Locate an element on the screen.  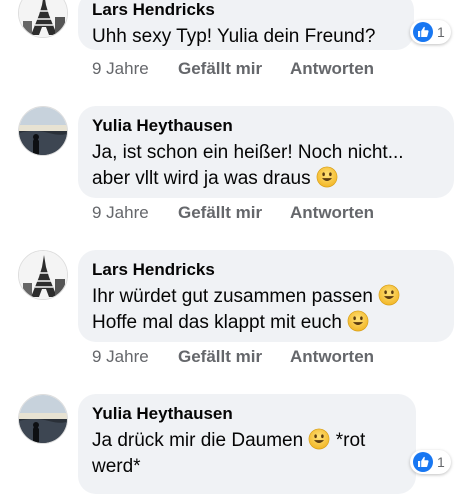
comment-line: aber vllt wird ja was draus is located at coordinates (201, 178).